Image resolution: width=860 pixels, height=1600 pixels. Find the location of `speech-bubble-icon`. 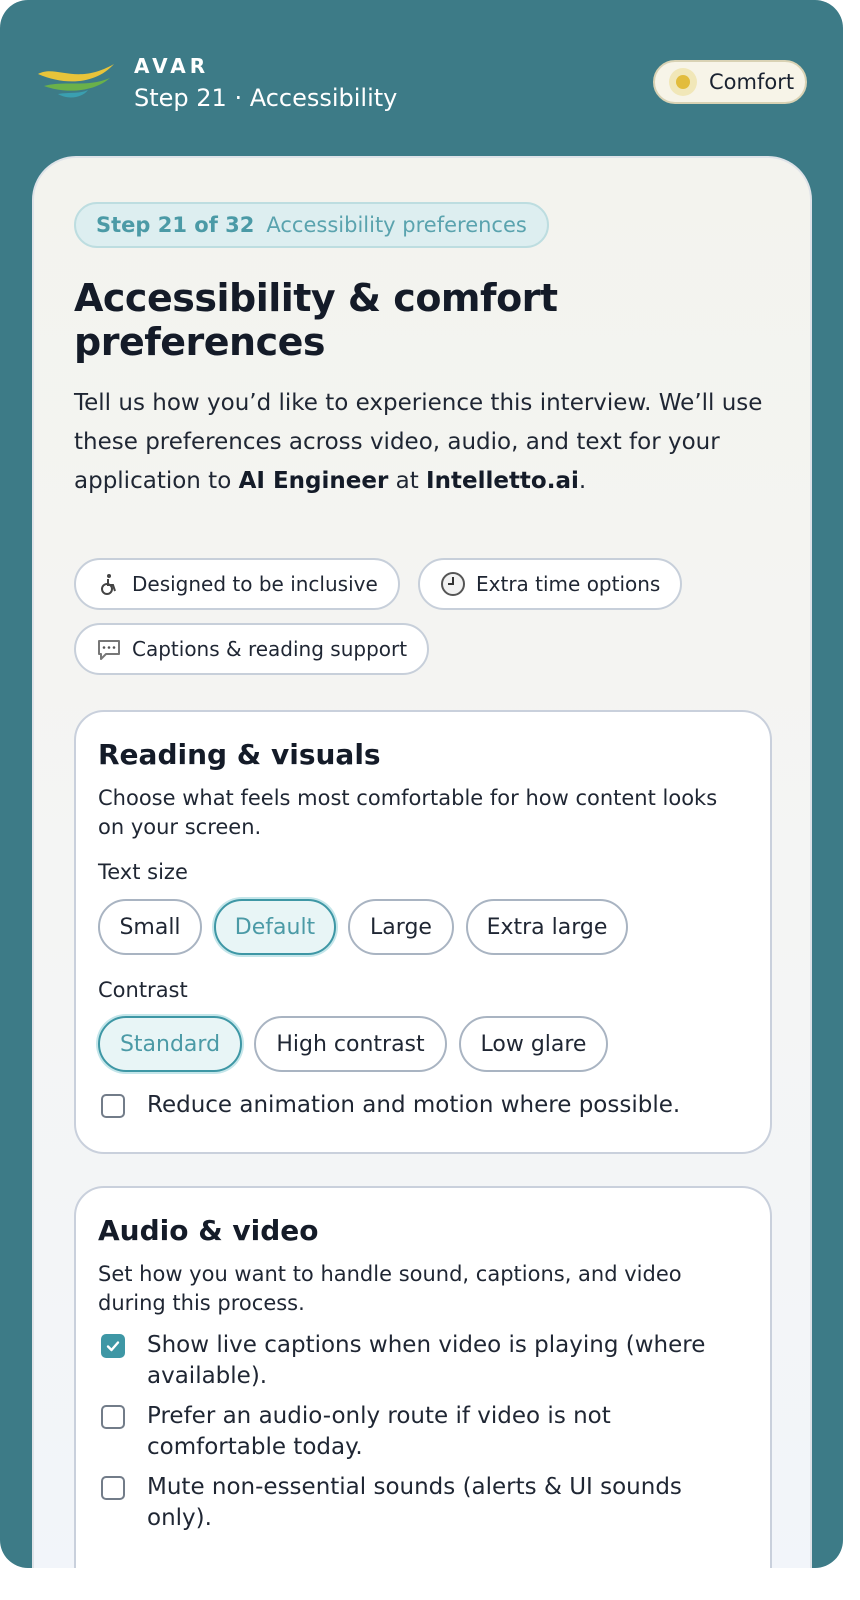

speech-bubble-icon is located at coordinates (109, 649).